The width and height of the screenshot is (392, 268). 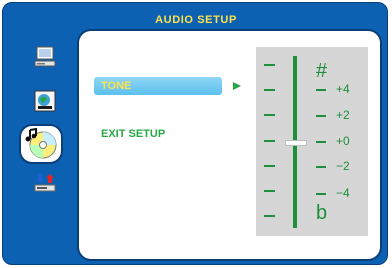 What do you see at coordinates (41, 144) in the screenshot?
I see `audio-disc-icon` at bounding box center [41, 144].